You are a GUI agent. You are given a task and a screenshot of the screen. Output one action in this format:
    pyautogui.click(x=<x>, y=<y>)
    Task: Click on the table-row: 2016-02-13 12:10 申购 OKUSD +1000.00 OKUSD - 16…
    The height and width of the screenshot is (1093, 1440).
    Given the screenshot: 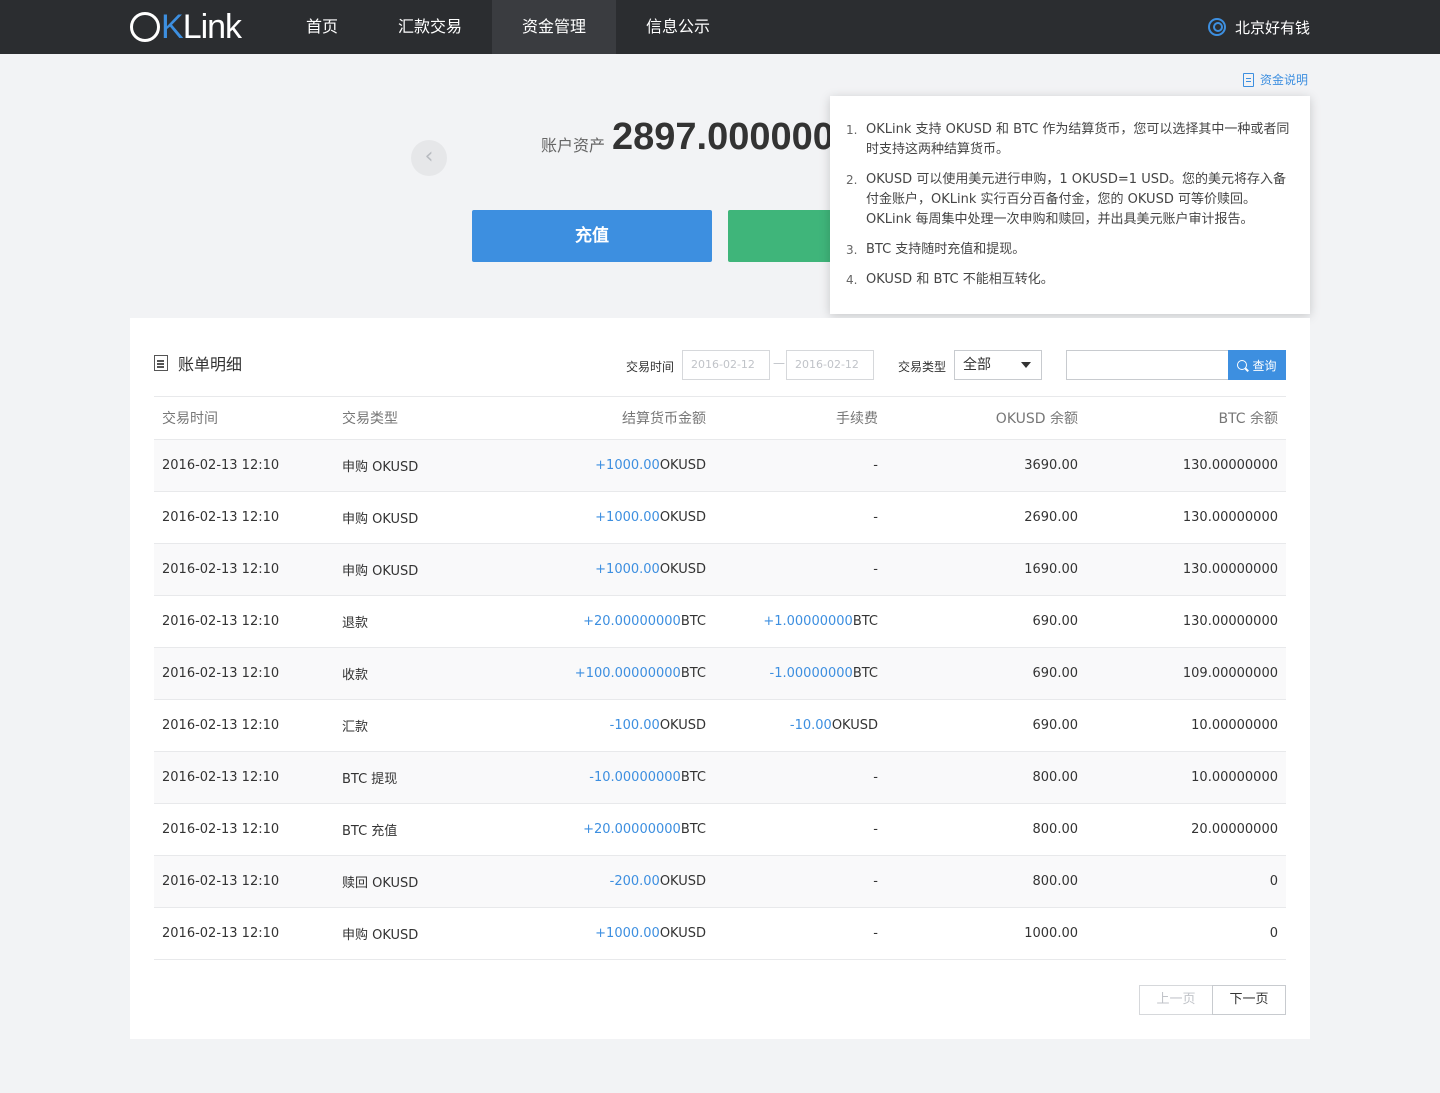 What is the action you would take?
    pyautogui.click(x=720, y=570)
    